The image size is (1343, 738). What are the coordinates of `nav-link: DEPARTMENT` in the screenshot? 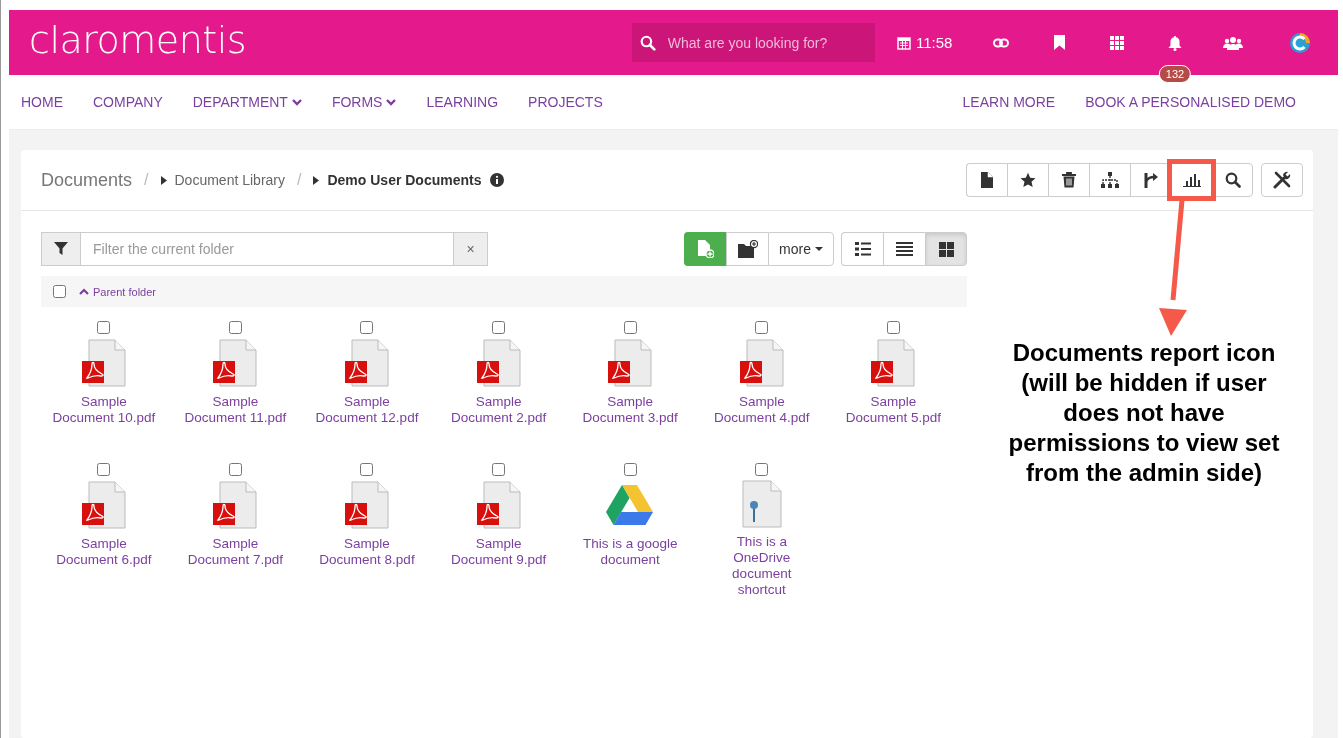 It's located at (254, 102).